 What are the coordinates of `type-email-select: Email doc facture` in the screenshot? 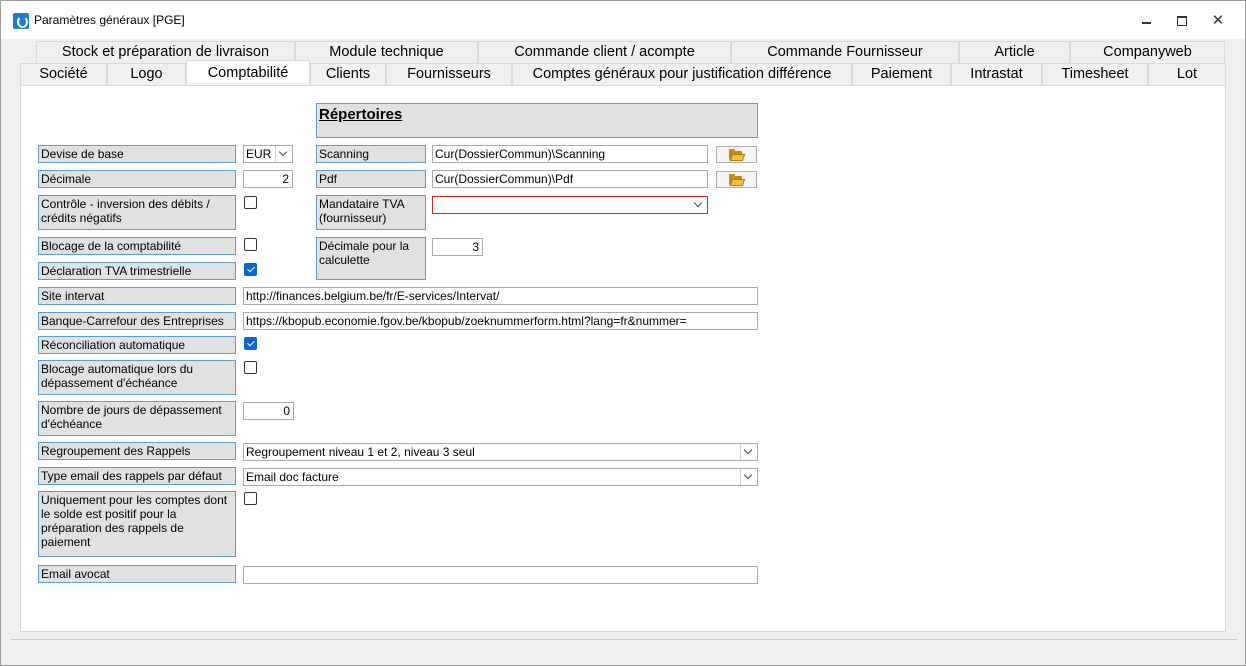 It's located at (500, 477).